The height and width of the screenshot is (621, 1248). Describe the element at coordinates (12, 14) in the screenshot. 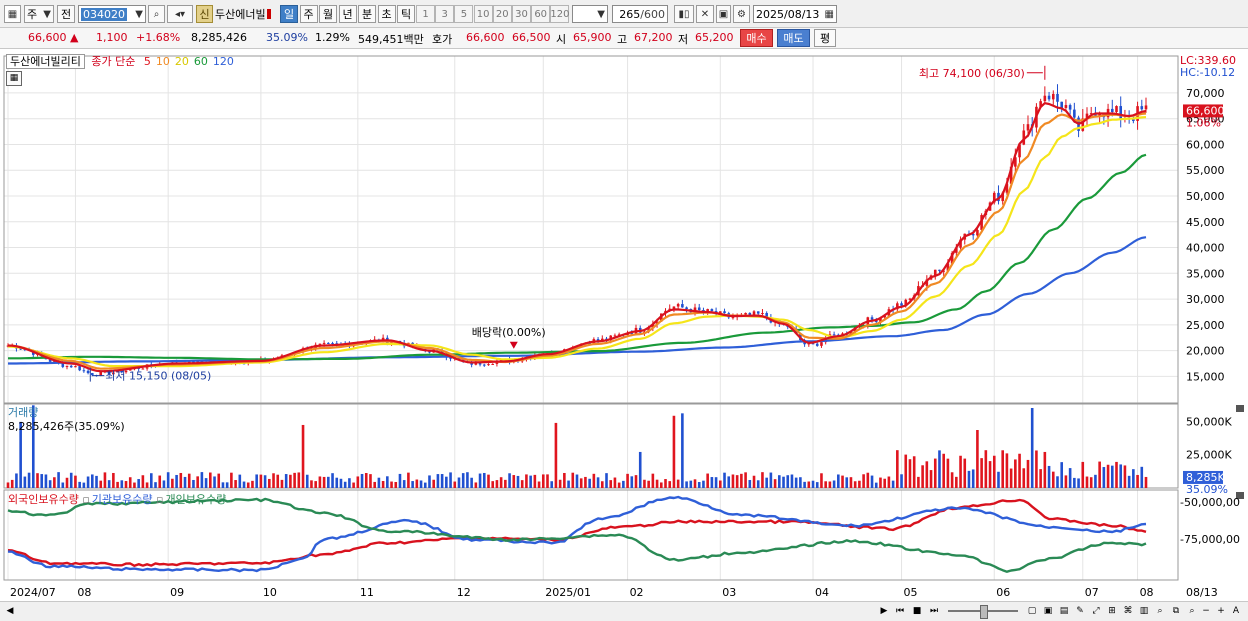

I see `window-menu-icon: ▦` at that location.